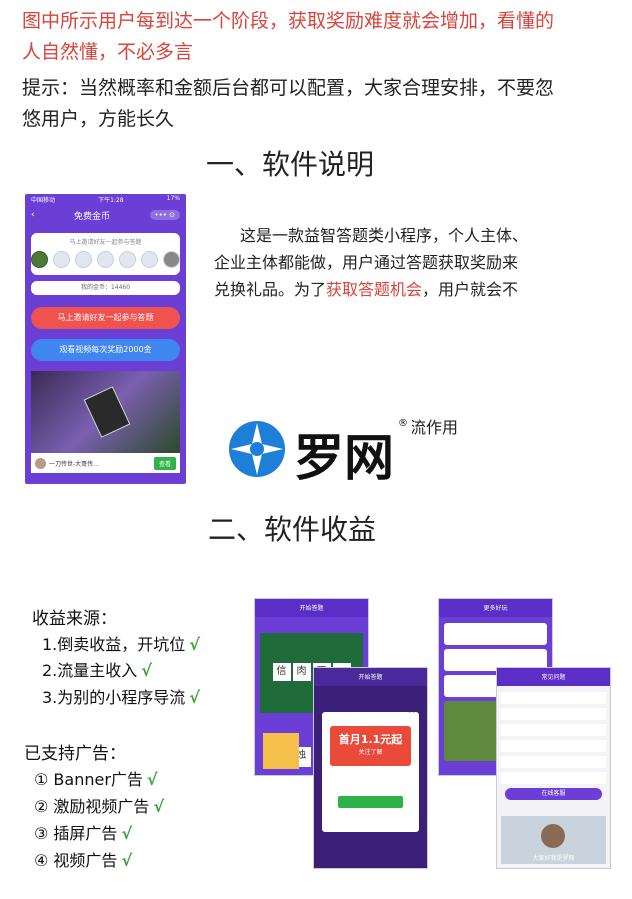 This screenshot has height=899, width=632. I want to click on invite-friends-button: 马上邀请好友一起参与答题, so click(105, 318).